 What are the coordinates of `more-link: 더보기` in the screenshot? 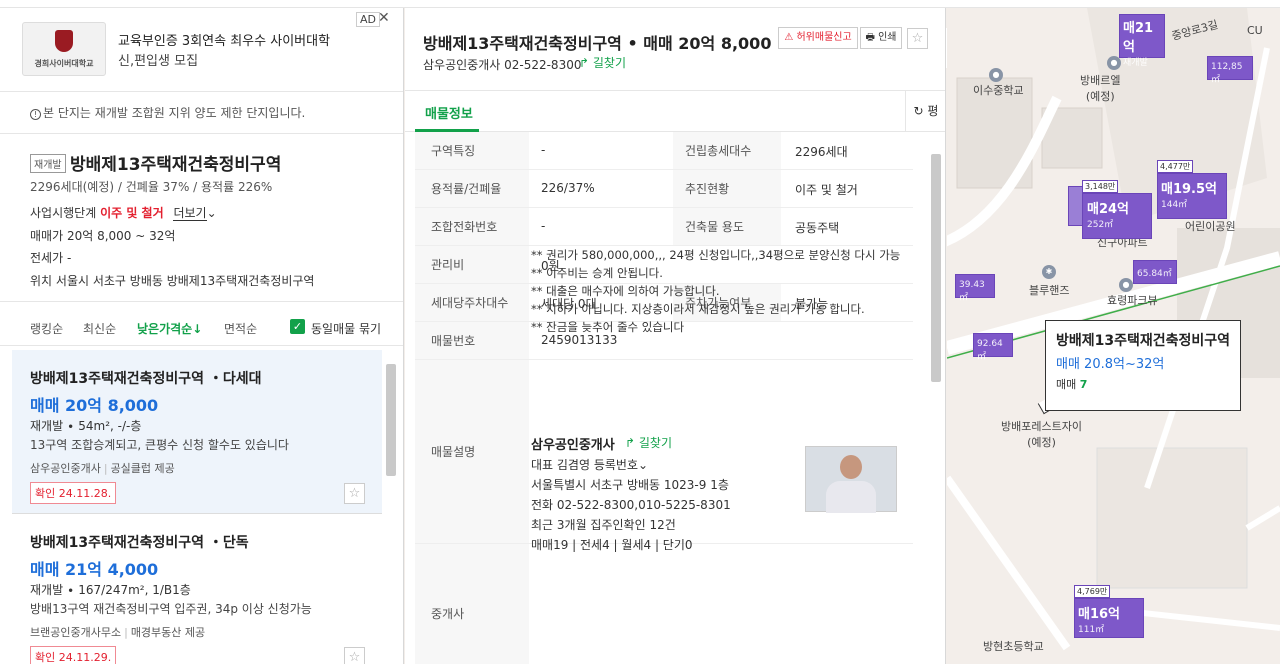 It's located at (190, 213).